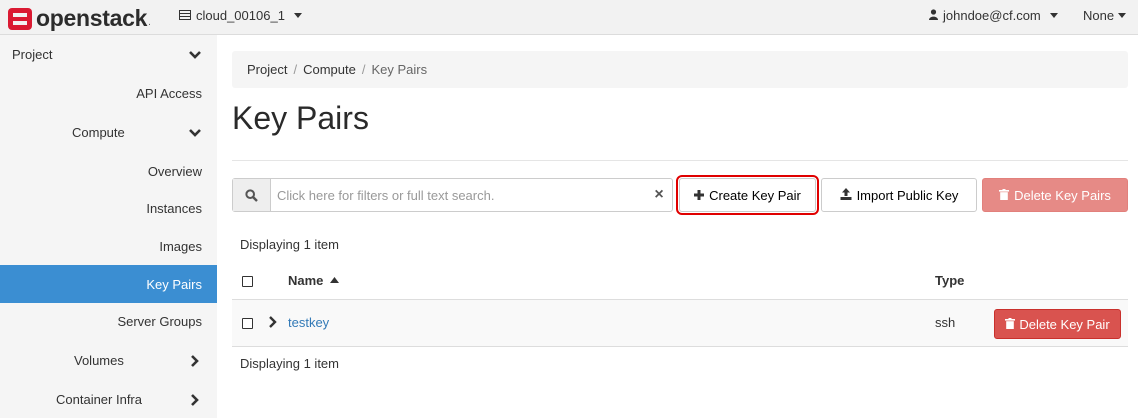 This screenshot has width=1138, height=418. What do you see at coordinates (308, 322) in the screenshot?
I see `key-pair-name-link: testkey` at bounding box center [308, 322].